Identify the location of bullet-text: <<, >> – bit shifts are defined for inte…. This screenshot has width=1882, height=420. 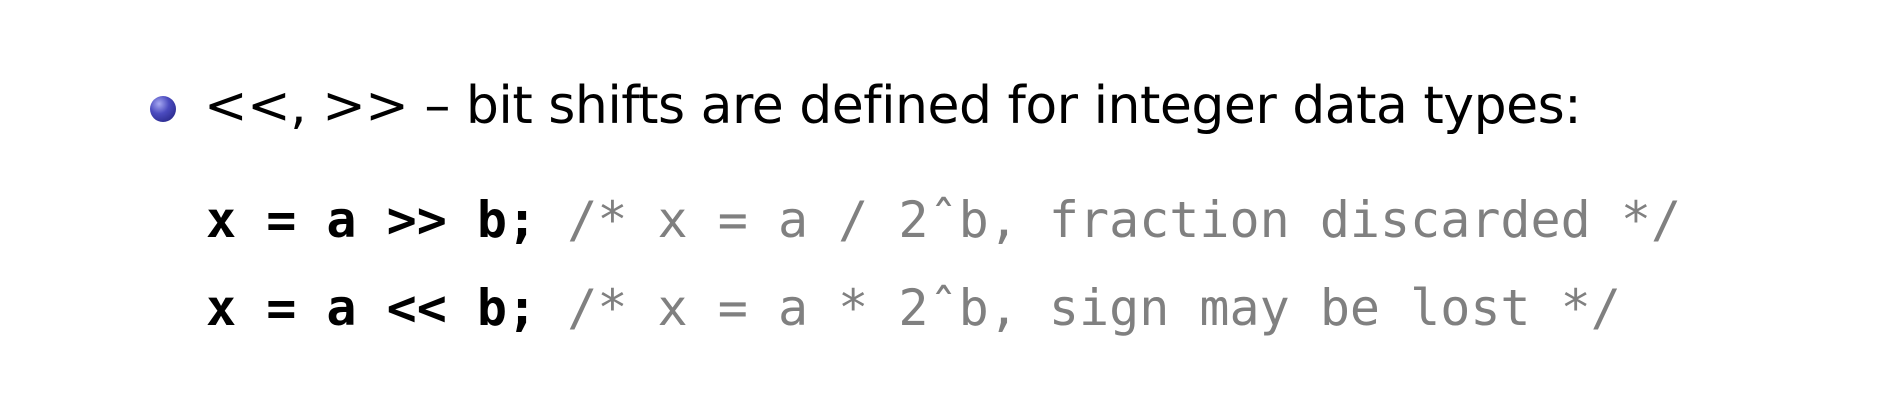
(893, 106).